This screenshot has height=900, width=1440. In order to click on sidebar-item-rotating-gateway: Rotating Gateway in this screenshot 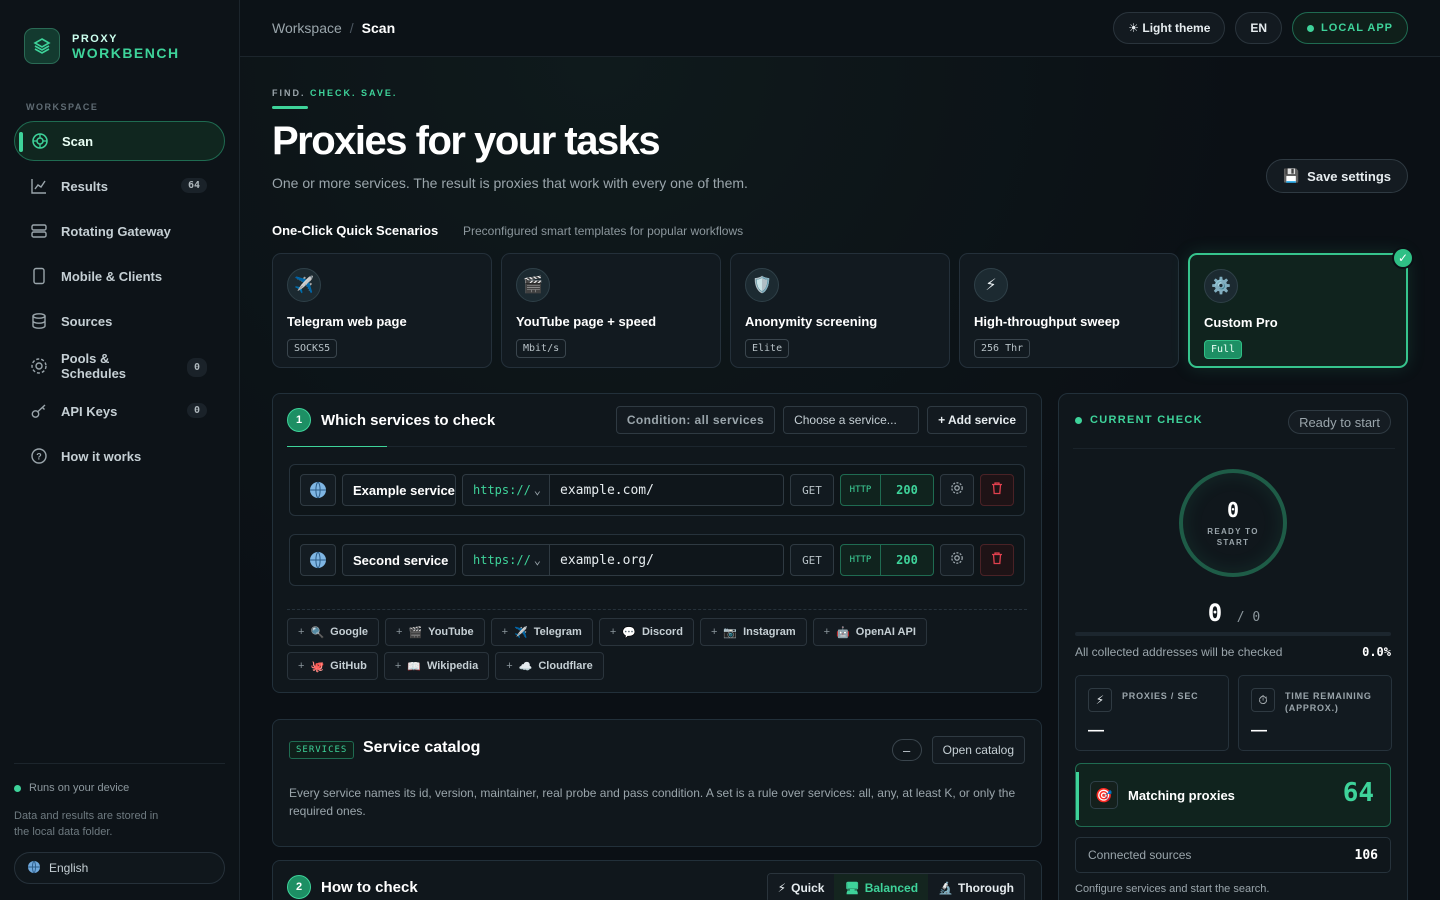, I will do `click(119, 231)`.